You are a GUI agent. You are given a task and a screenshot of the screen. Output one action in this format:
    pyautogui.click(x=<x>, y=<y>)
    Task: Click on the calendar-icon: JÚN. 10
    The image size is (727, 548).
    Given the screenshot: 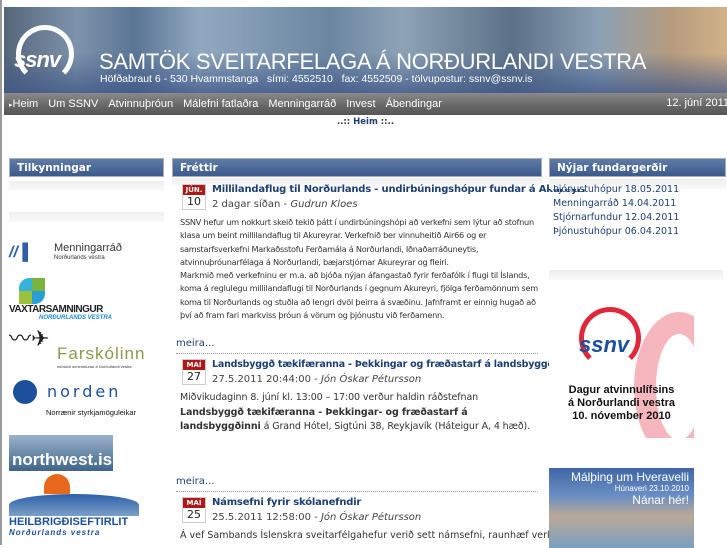 What is the action you would take?
    pyautogui.click(x=194, y=197)
    